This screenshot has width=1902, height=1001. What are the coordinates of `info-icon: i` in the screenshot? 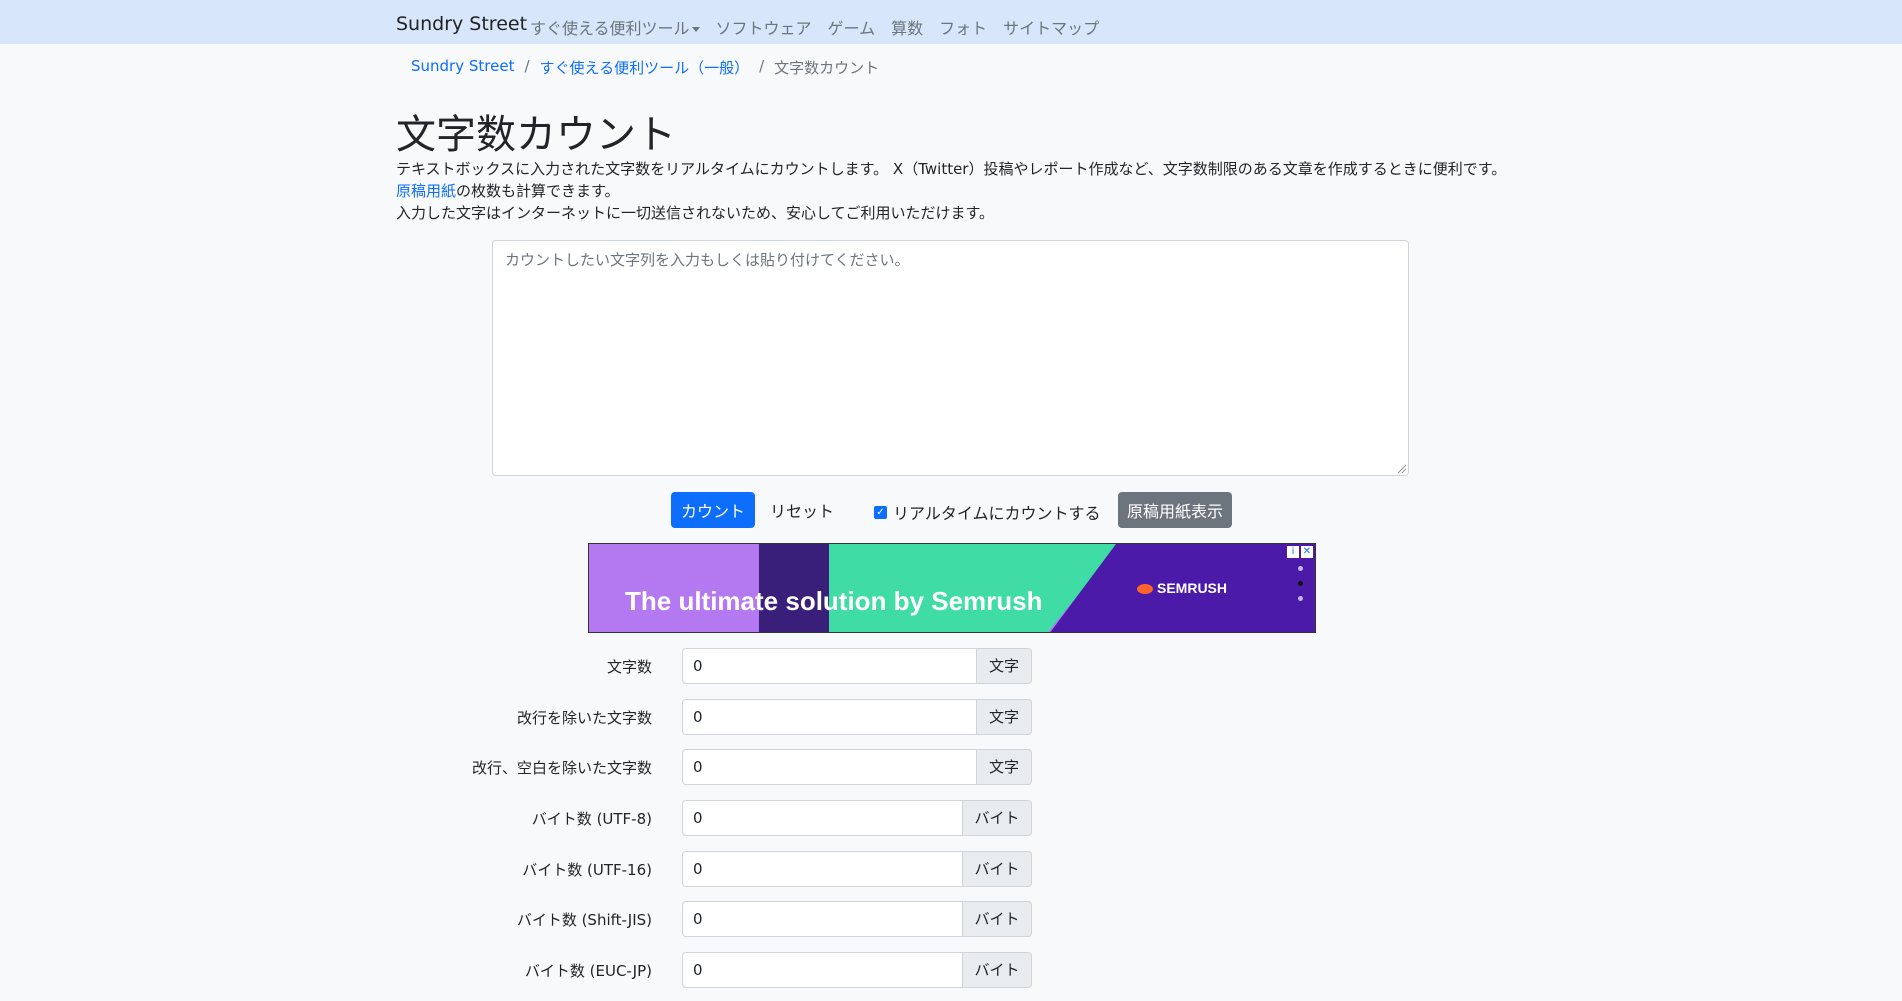 It's located at (1293, 552).